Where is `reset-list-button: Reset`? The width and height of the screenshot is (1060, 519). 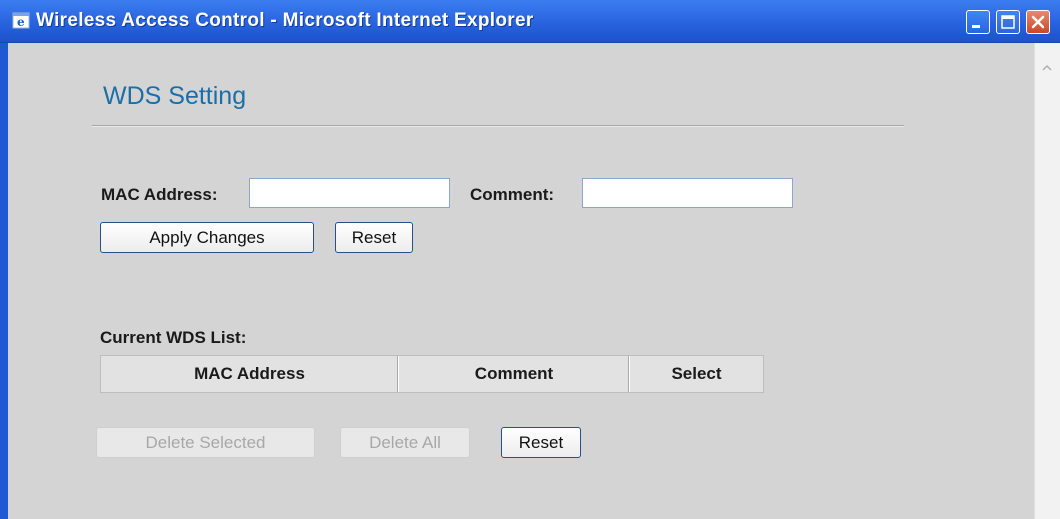 reset-list-button: Reset is located at coordinates (541, 442).